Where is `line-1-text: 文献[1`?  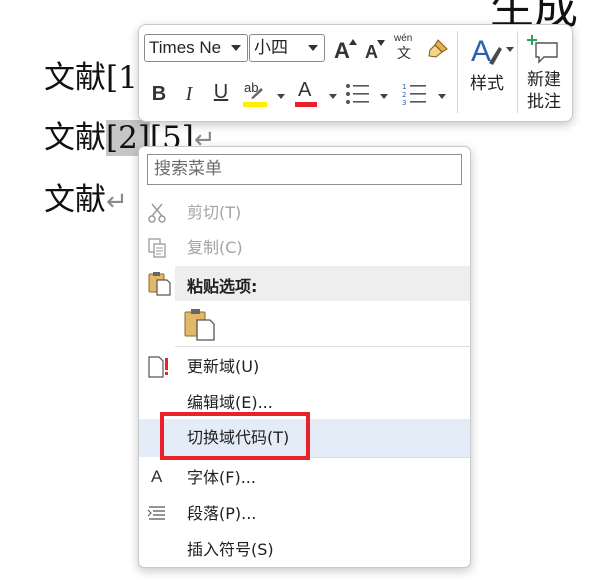
line-1-text: 文献[1 is located at coordinates (91, 78).